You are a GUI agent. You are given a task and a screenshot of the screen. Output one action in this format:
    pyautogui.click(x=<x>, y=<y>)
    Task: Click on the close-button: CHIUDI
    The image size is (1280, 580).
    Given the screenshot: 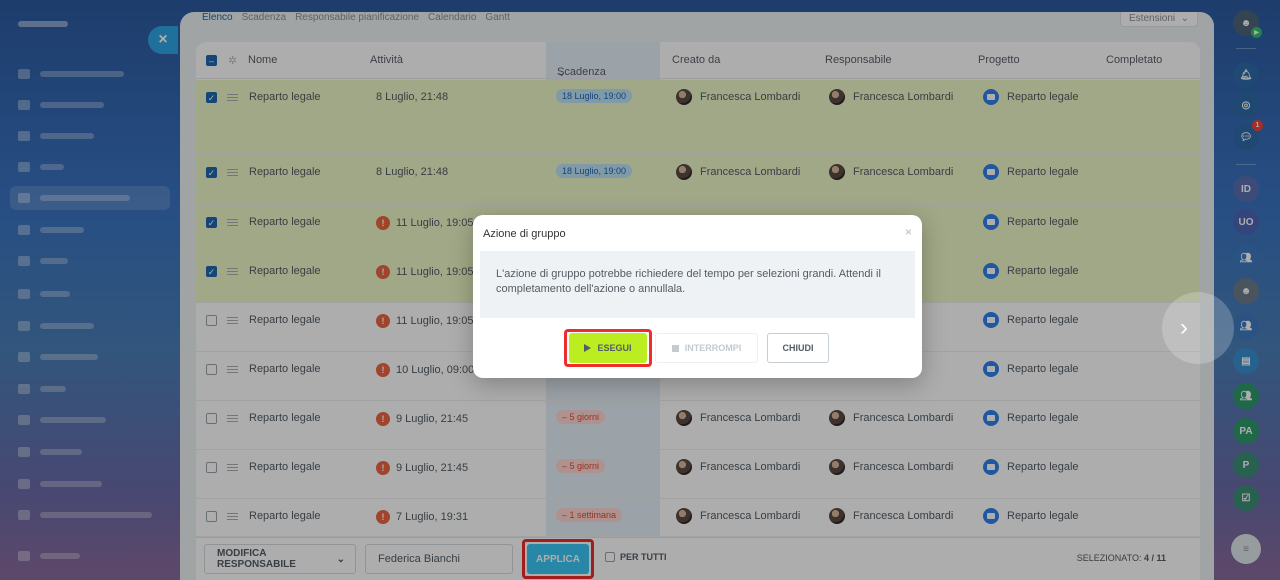 What is the action you would take?
    pyautogui.click(x=798, y=348)
    